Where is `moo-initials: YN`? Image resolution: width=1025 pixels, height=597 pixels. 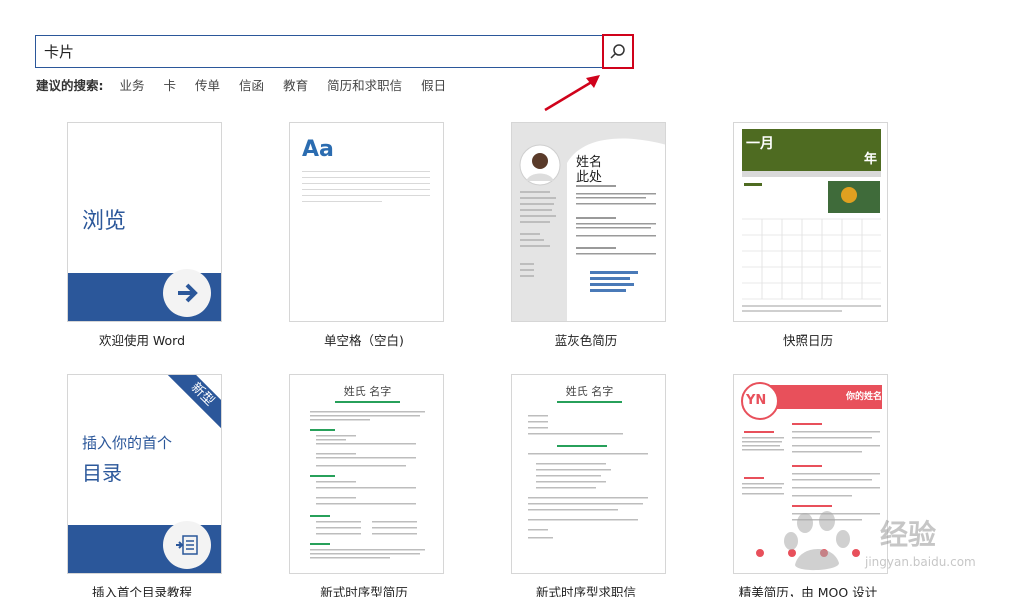 moo-initials: YN is located at coordinates (756, 400).